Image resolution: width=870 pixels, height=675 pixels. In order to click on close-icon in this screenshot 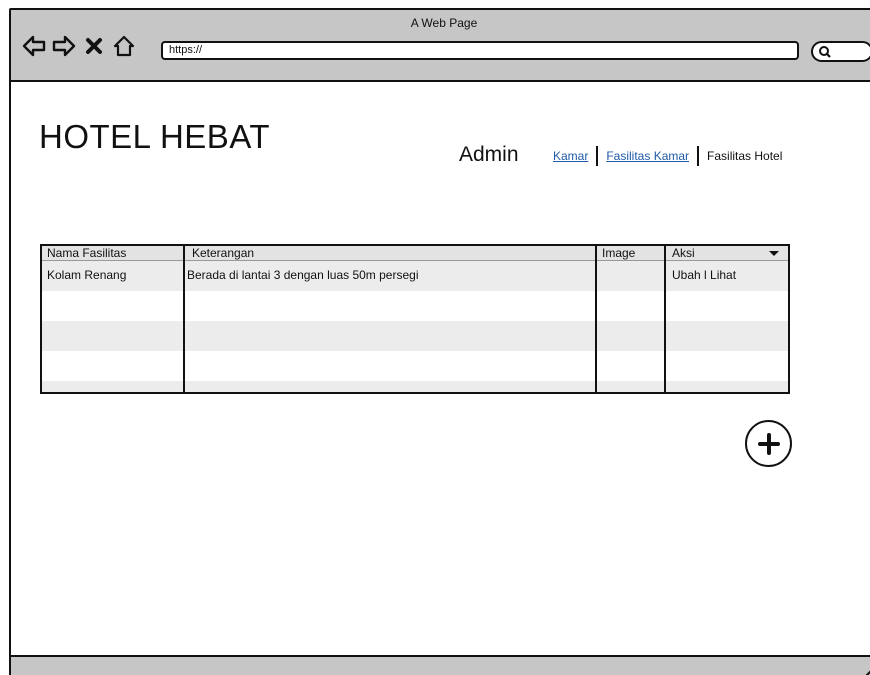, I will do `click(93, 46)`.